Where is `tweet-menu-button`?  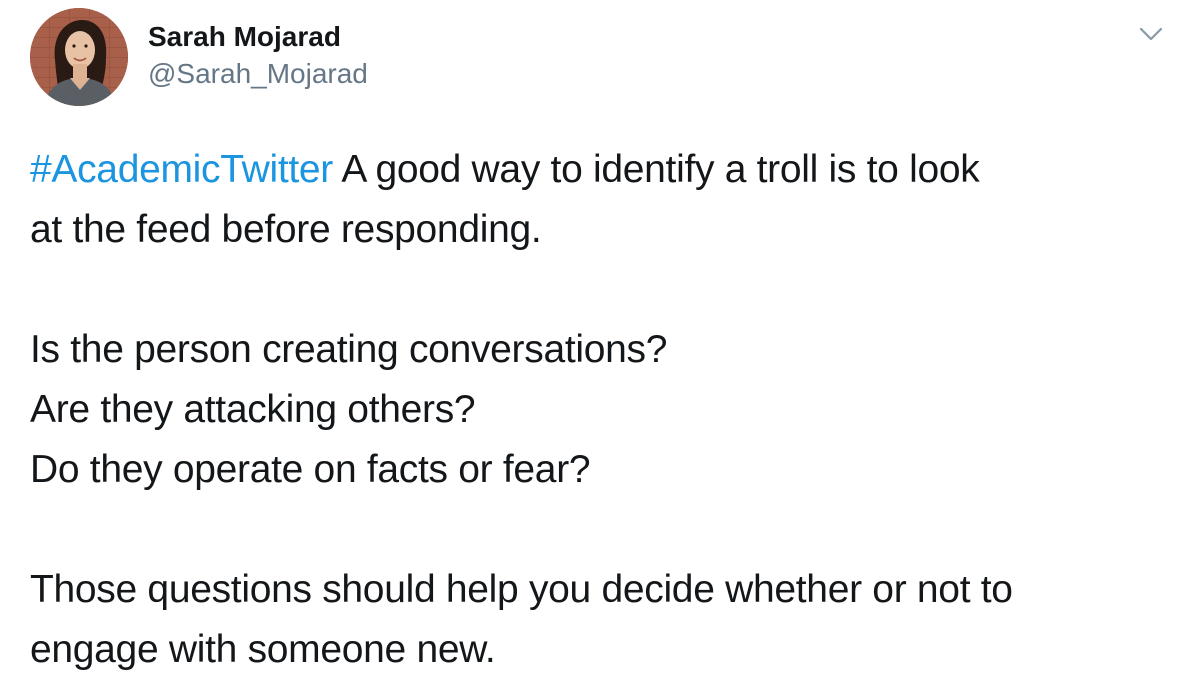 tweet-menu-button is located at coordinates (1151, 34).